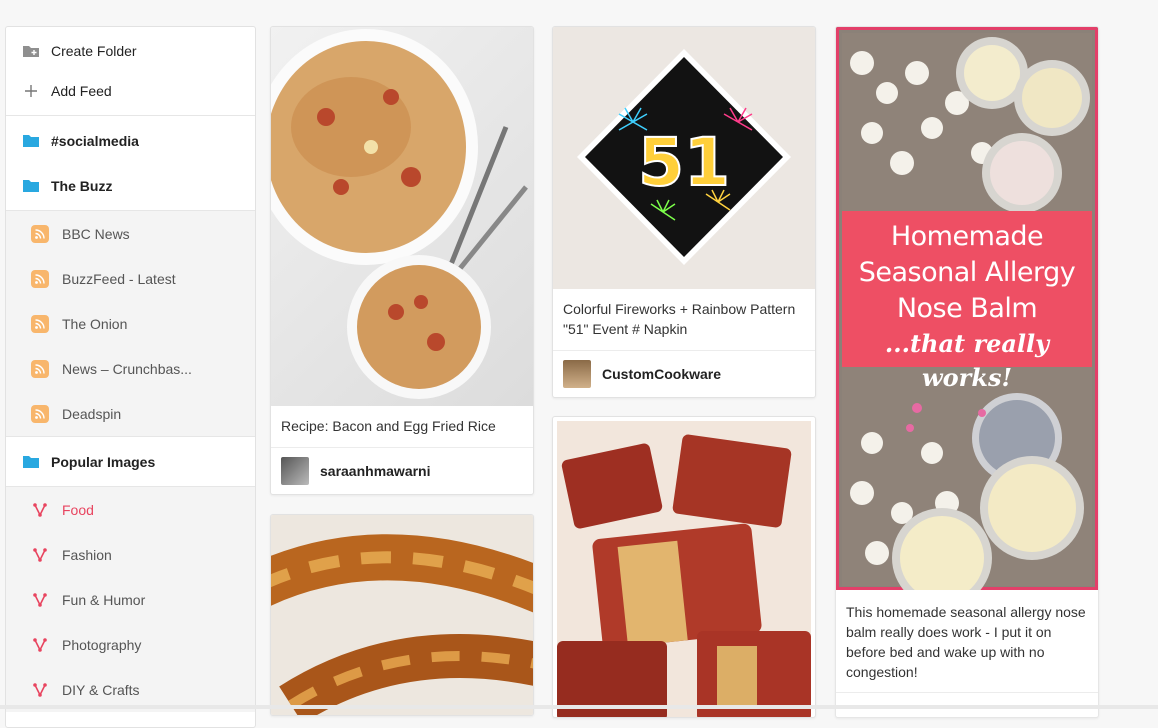 This screenshot has height=728, width=1158. Describe the element at coordinates (130, 554) in the screenshot. I see `category-item-fashion: Fashion` at that location.